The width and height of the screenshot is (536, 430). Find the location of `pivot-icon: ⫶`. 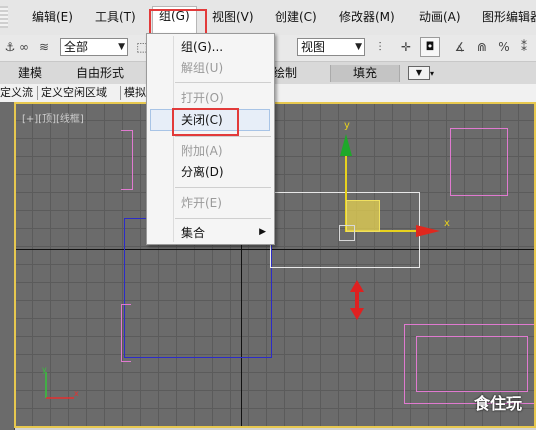

pivot-icon: ⫶ is located at coordinates (380, 47).